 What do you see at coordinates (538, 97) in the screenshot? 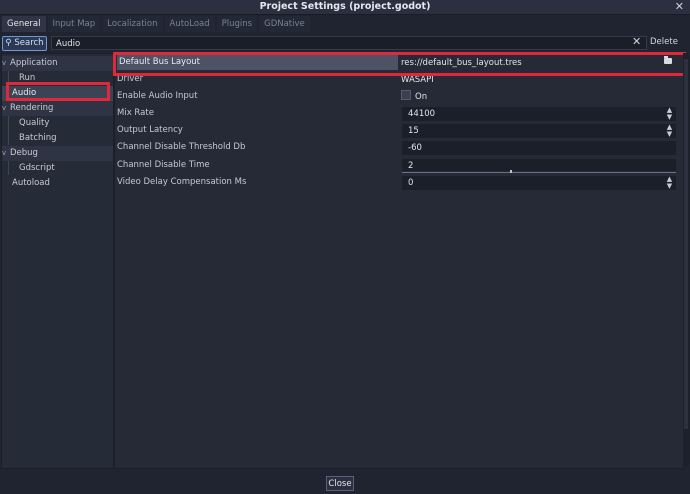
I see `enable-audio-input-toggle: On` at bounding box center [538, 97].